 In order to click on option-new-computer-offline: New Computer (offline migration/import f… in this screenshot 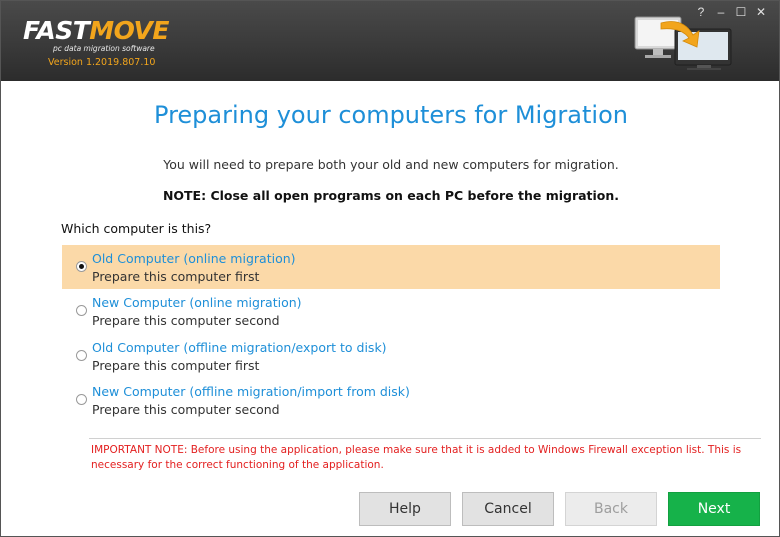, I will do `click(391, 400)`.